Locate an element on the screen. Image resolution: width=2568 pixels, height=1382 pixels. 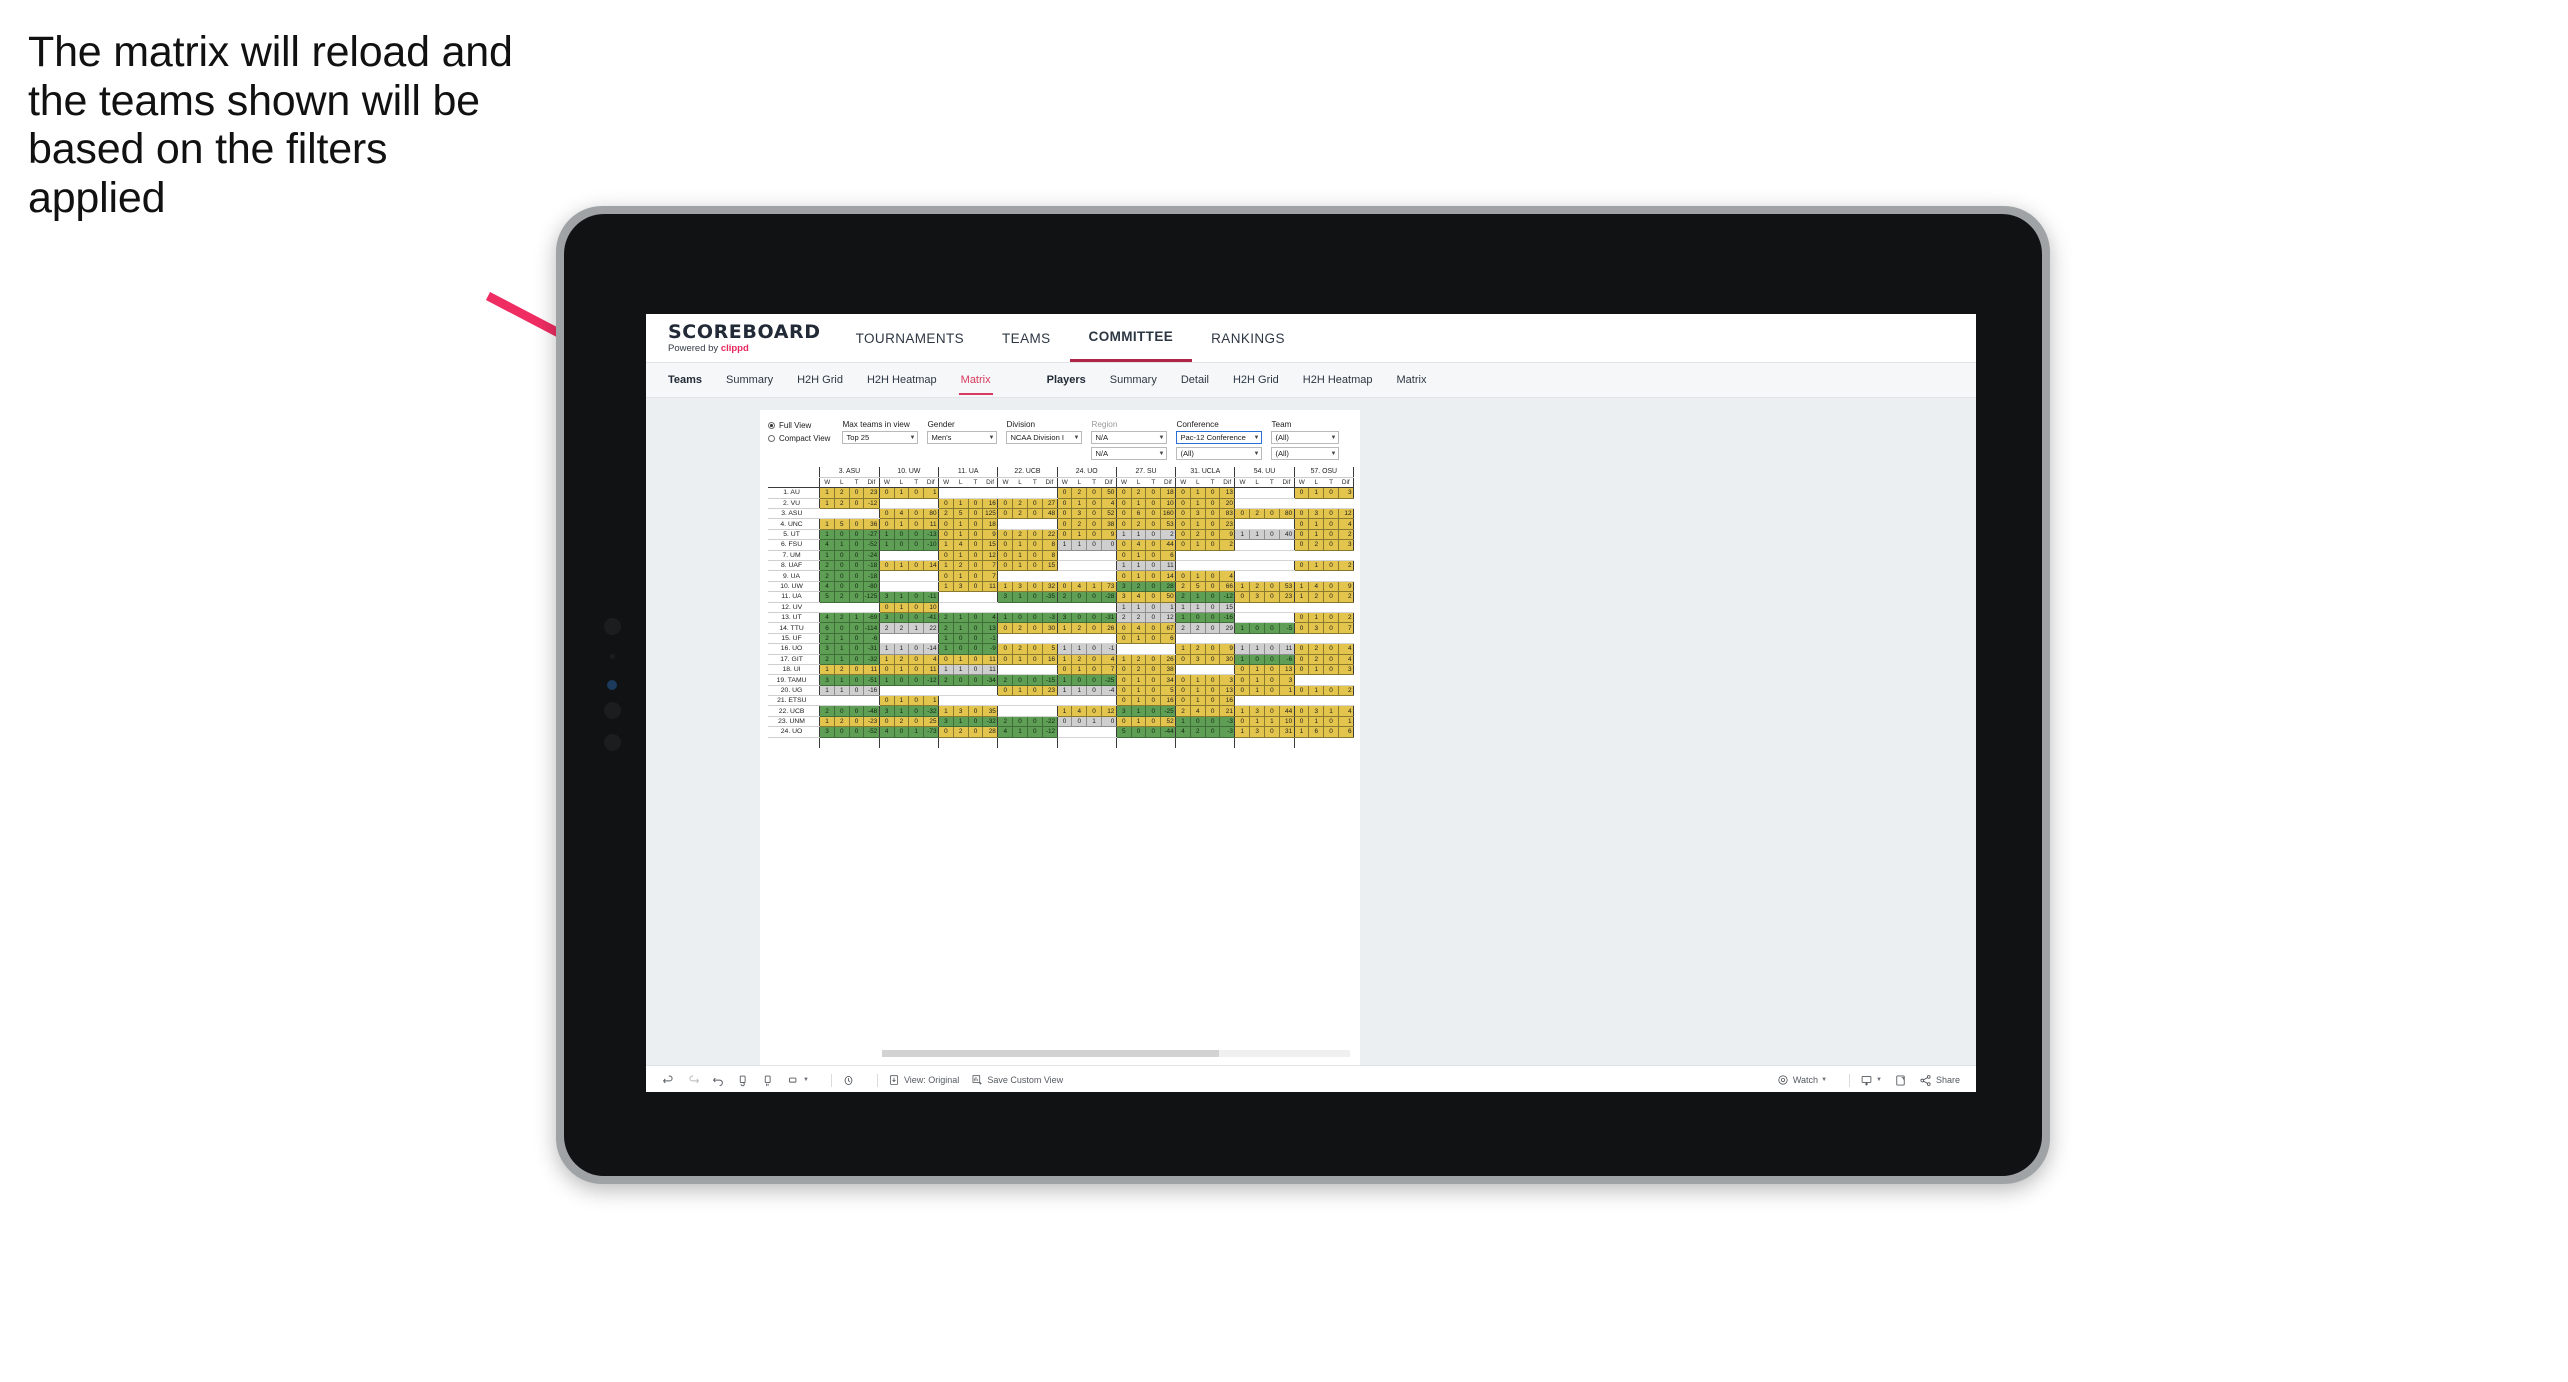
matrix-col-header: 31. UCLA is located at coordinates (1205, 472).